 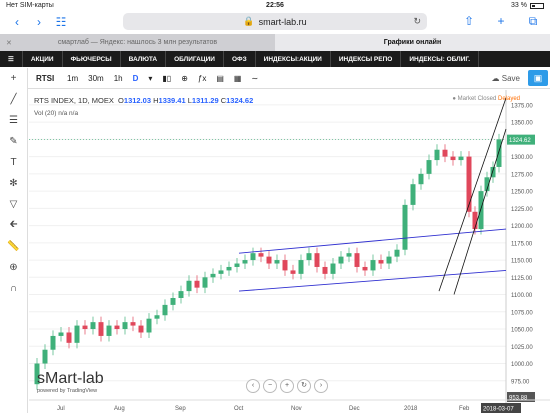 I want to click on status-bar: Нет SIM-карты 22:56 33 %, so click(x=275, y=5).